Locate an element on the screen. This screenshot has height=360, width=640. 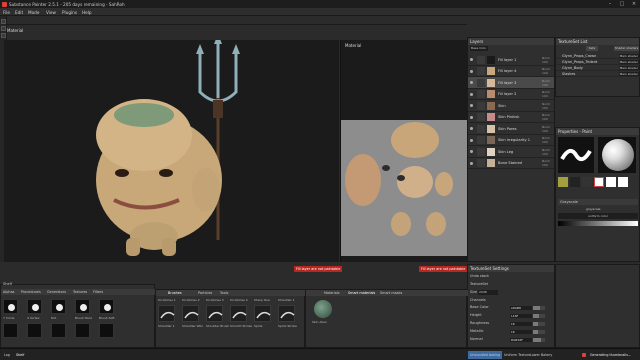
menu-help: Help is located at coordinates (87, 12).